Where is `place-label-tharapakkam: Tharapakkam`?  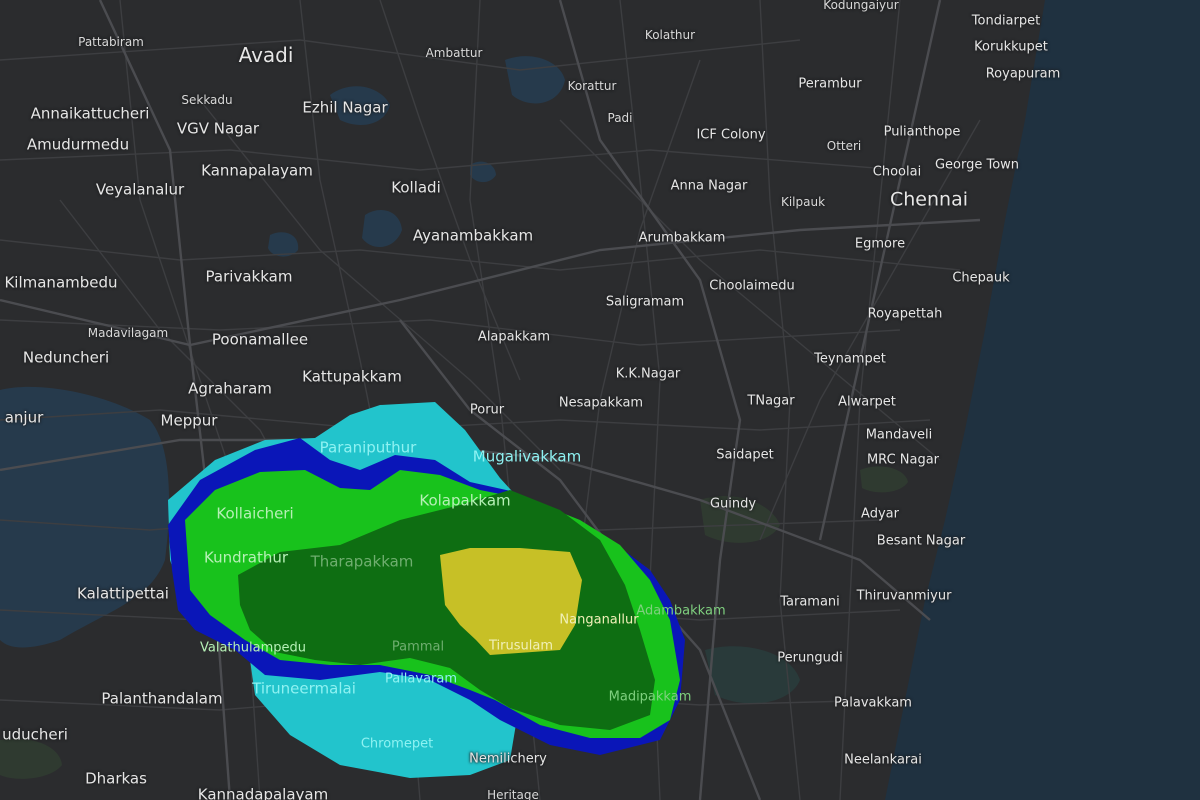 place-label-tharapakkam: Tharapakkam is located at coordinates (362, 561).